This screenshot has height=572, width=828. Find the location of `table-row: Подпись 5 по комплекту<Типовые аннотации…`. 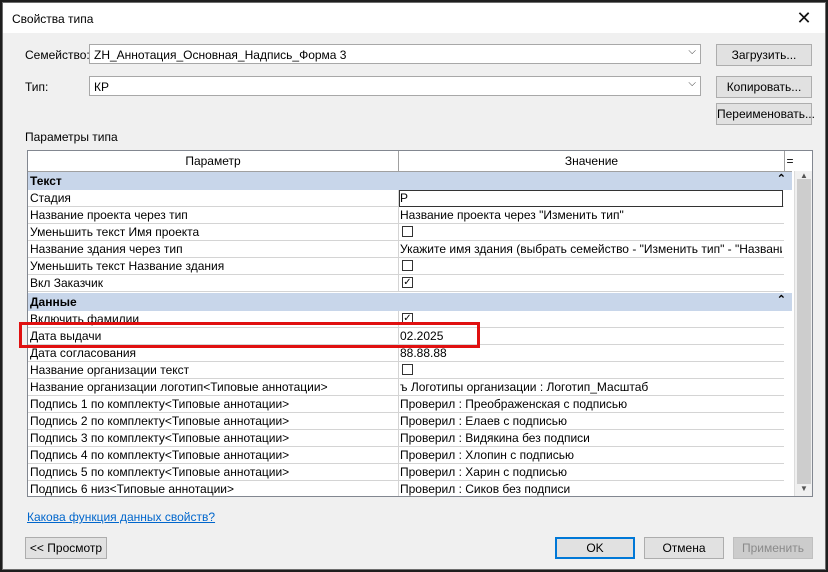

table-row: Подпись 5 по комплекту<Типовые аннотации… is located at coordinates (406, 472).